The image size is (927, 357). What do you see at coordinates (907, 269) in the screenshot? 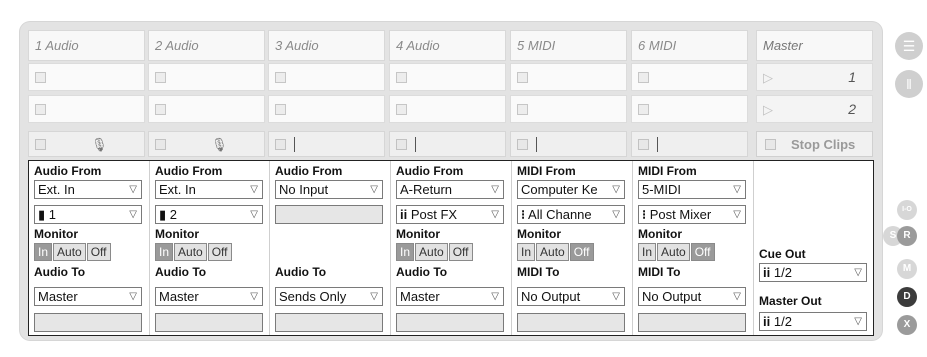
I see `mixer-toggle-icon: M` at bounding box center [907, 269].